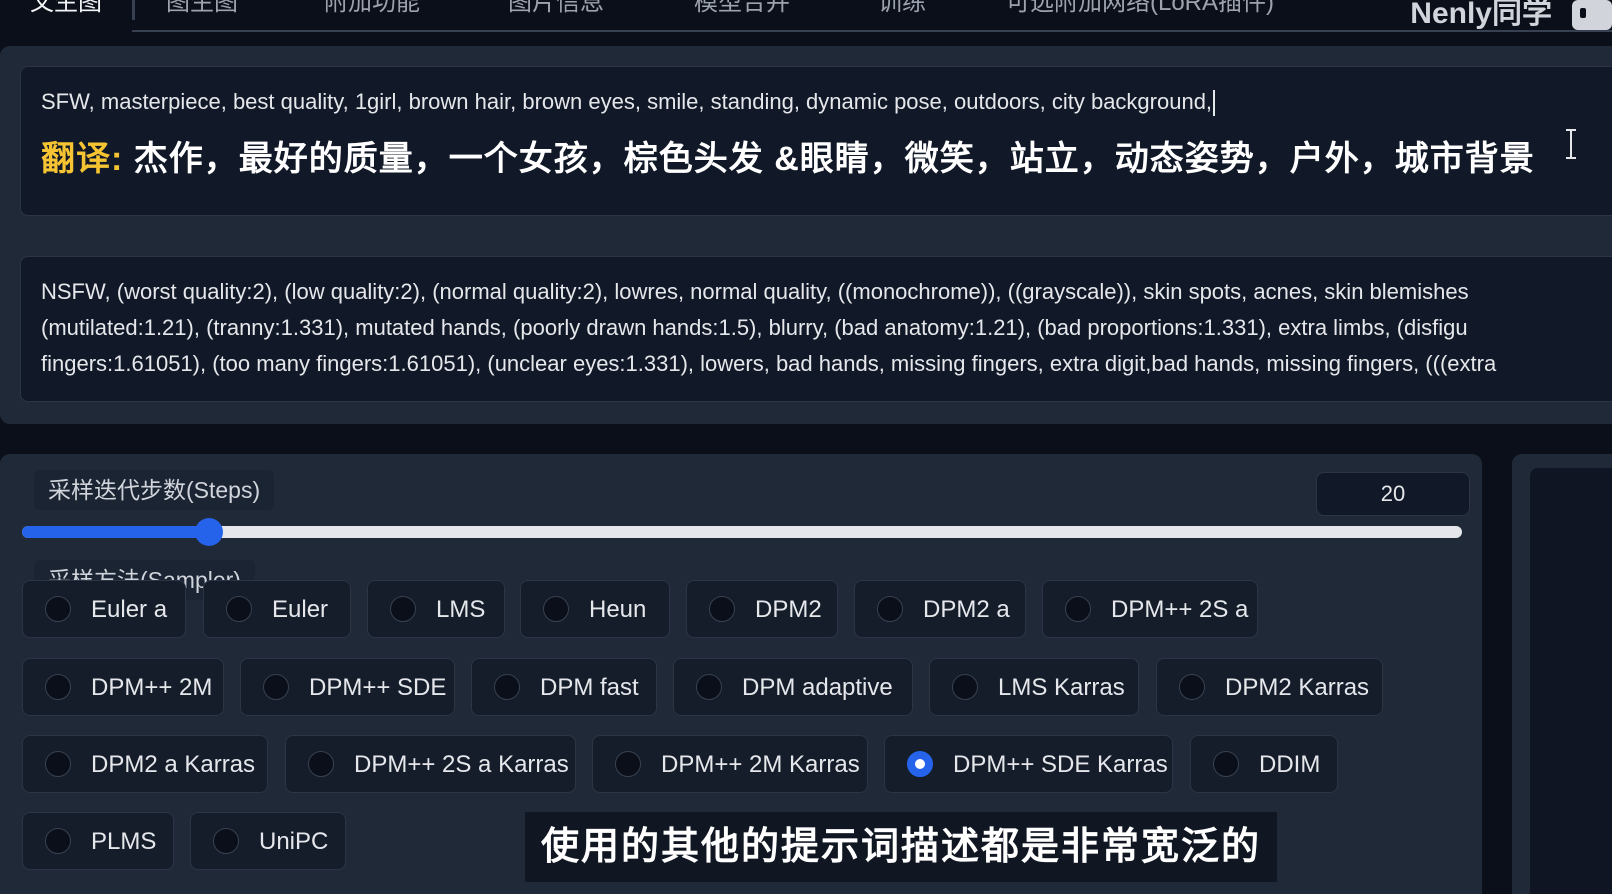 The image size is (1612, 894). I want to click on tab-underline, so click(872, 31).